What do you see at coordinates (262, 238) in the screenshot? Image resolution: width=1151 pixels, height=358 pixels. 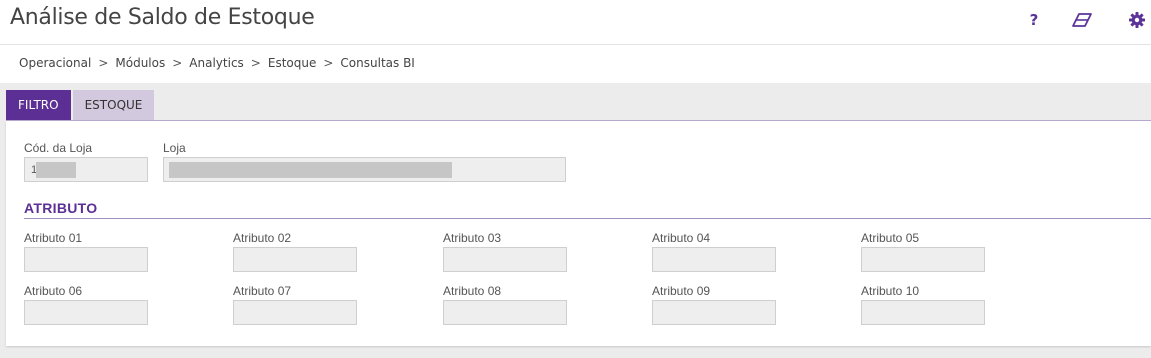 I see `atributo-02-label: Atributo 02` at bounding box center [262, 238].